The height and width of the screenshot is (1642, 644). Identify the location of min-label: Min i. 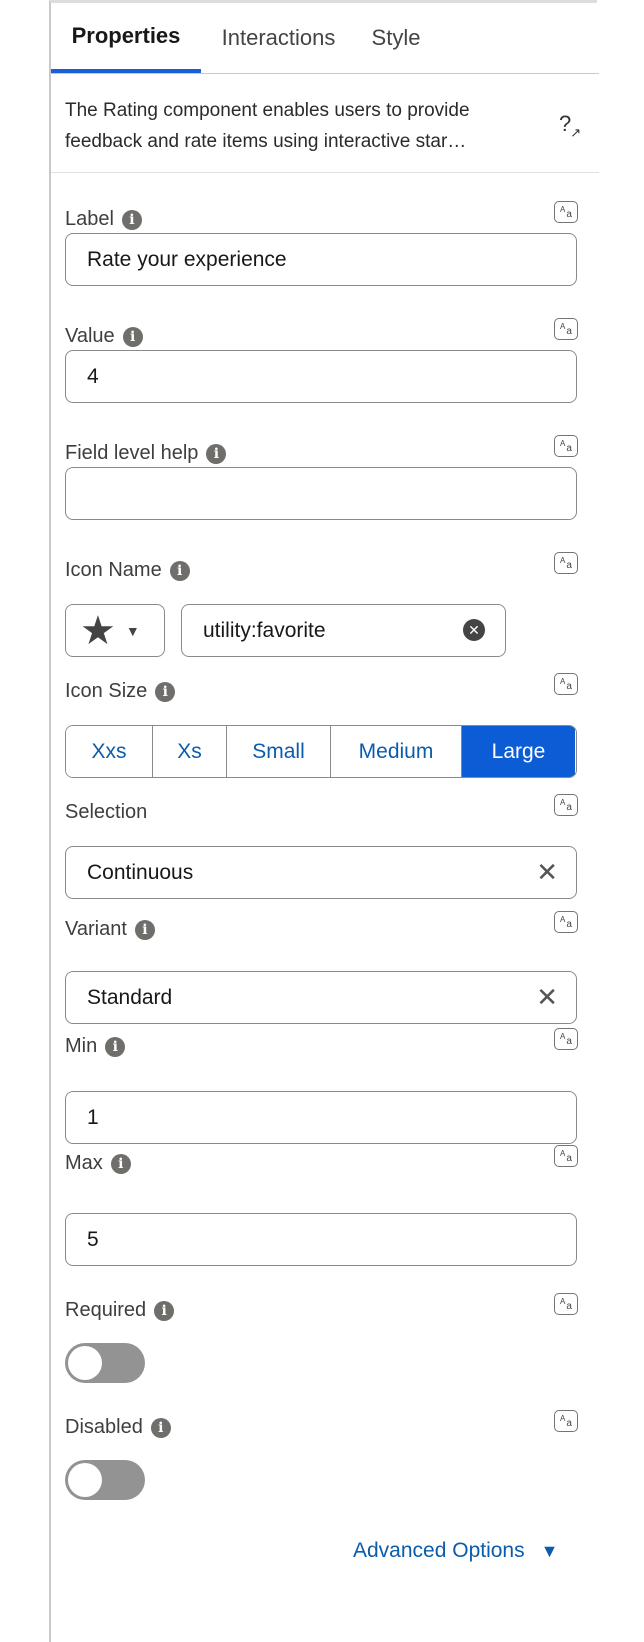
(95, 1046).